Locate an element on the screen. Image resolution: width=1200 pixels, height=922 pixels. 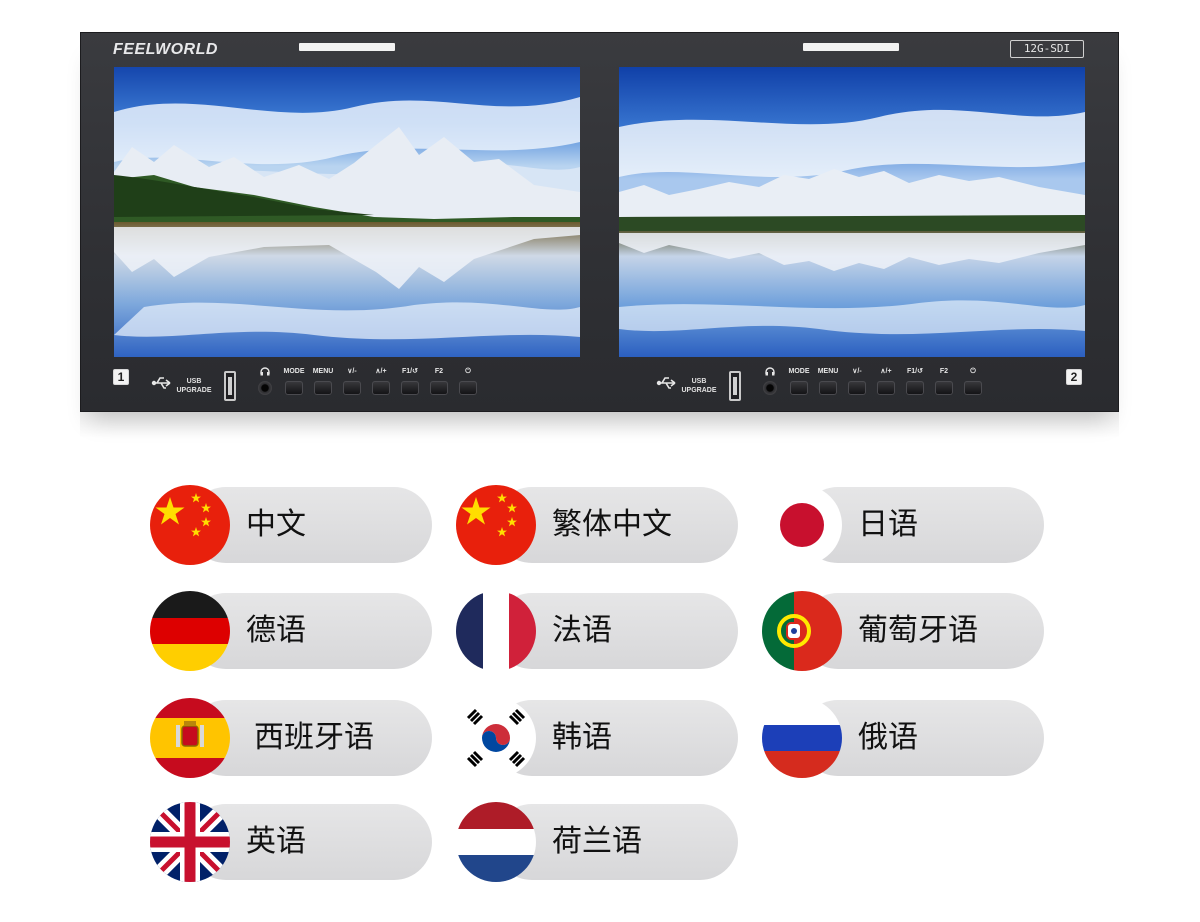
language-item-traditional-chinese: 繁体中文 is located at coordinates (597, 525).